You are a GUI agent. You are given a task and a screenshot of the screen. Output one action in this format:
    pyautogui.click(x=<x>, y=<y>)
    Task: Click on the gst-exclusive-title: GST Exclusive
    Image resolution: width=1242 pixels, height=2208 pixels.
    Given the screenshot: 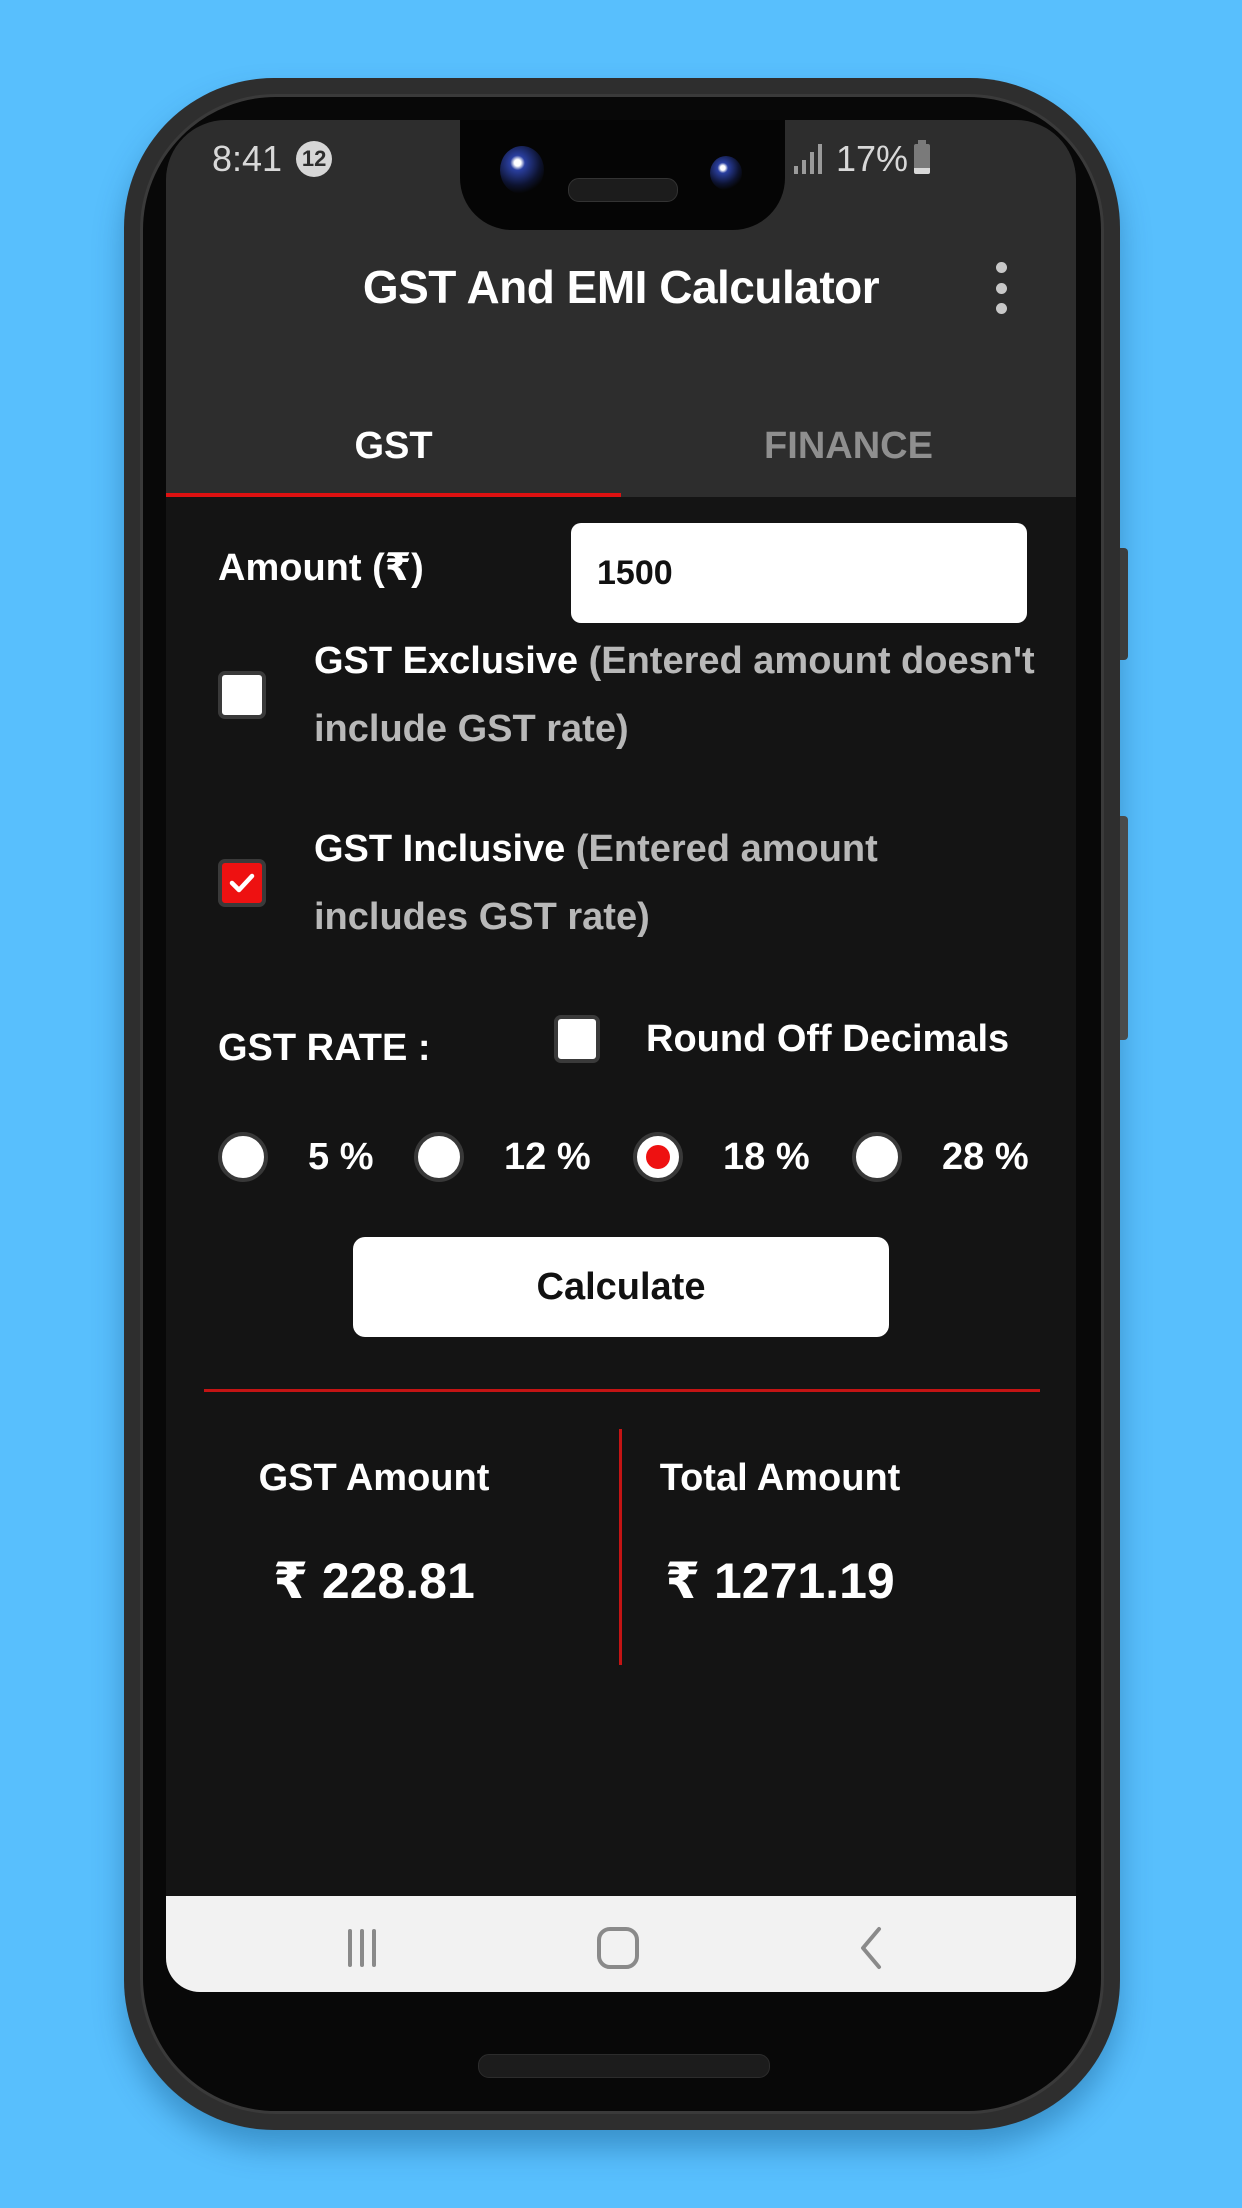 What is the action you would take?
    pyautogui.click(x=446, y=661)
    